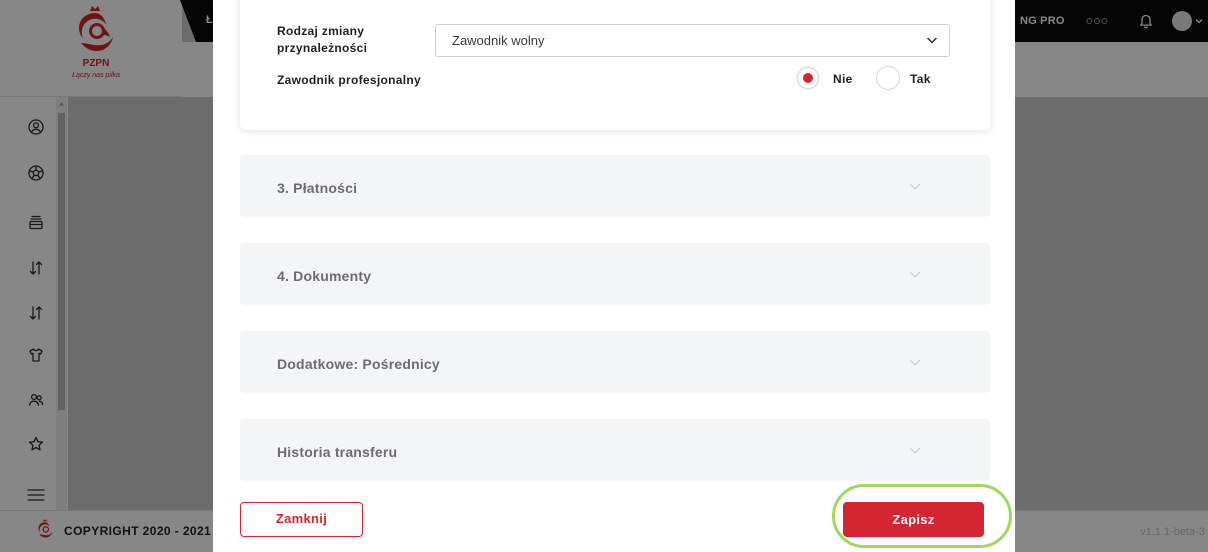 The image size is (1208, 552). Describe the element at coordinates (808, 78) in the screenshot. I see `professional-radio-nie` at that location.